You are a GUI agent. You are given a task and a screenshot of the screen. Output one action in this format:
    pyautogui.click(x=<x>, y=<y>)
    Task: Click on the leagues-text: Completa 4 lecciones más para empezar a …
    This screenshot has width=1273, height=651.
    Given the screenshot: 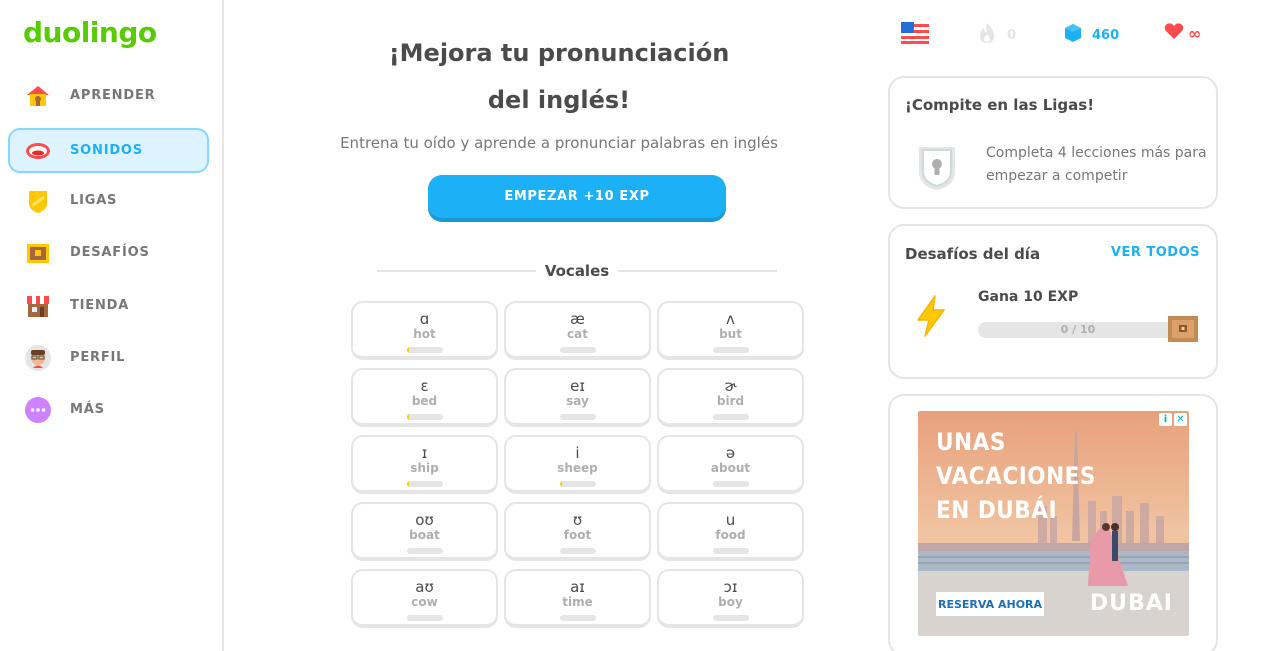 What is the action you would take?
    pyautogui.click(x=1096, y=164)
    